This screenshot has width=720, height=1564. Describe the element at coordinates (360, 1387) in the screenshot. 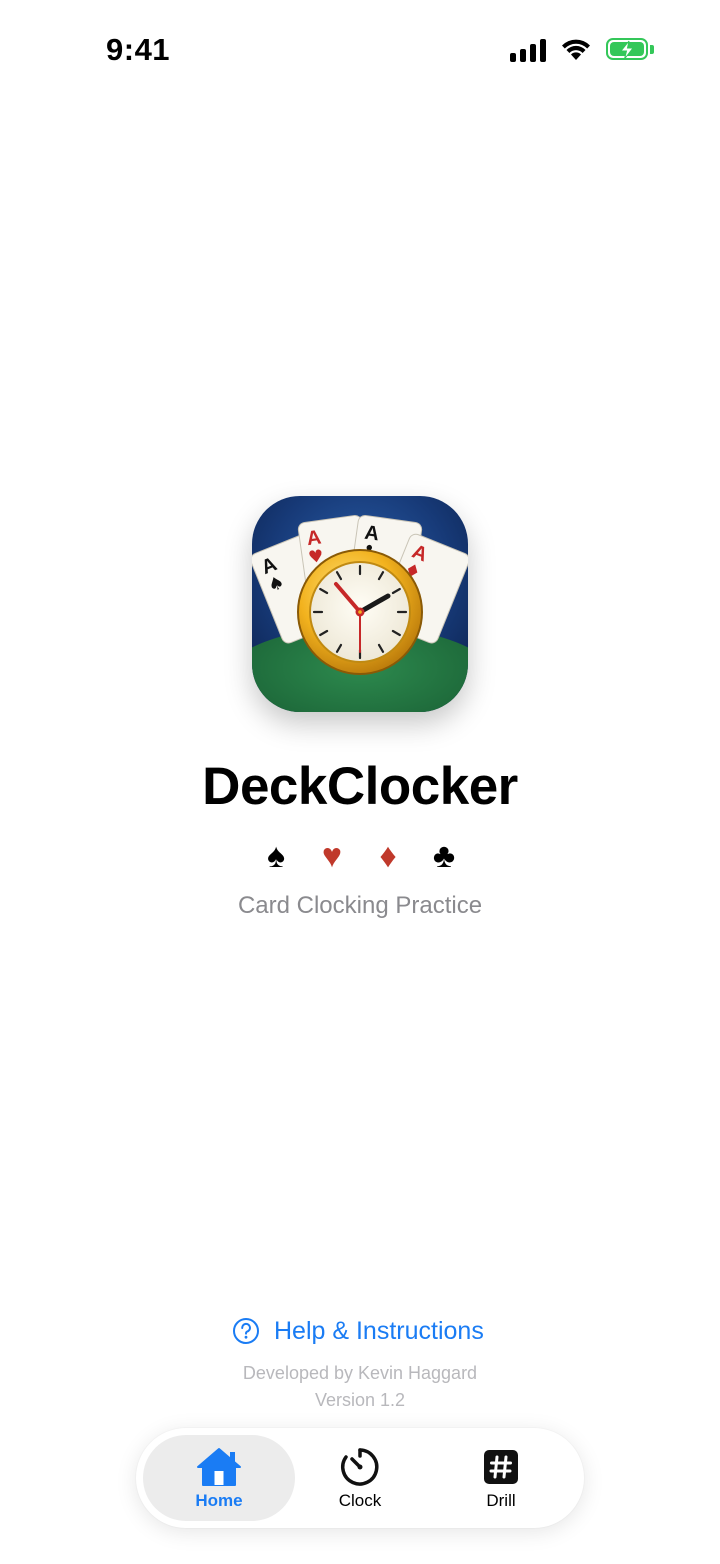

I see `footer-info: Developed by Kevin Haggard Version 1.2` at that location.